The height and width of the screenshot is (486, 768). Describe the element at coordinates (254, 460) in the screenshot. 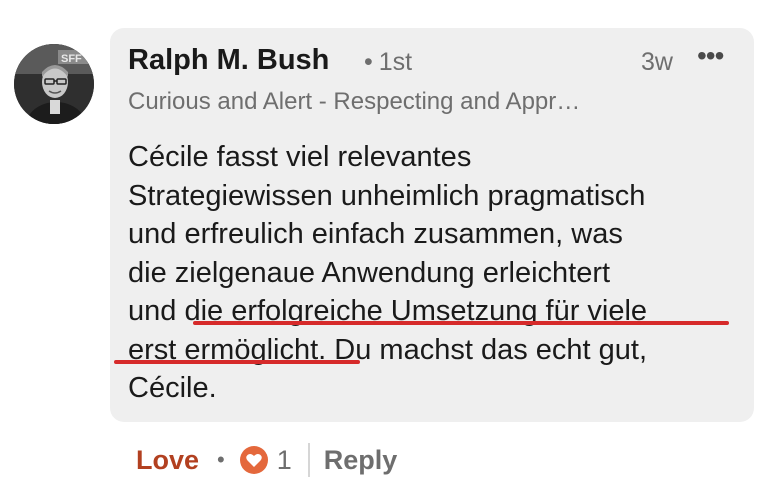

I see `heart-reaction-icon` at that location.